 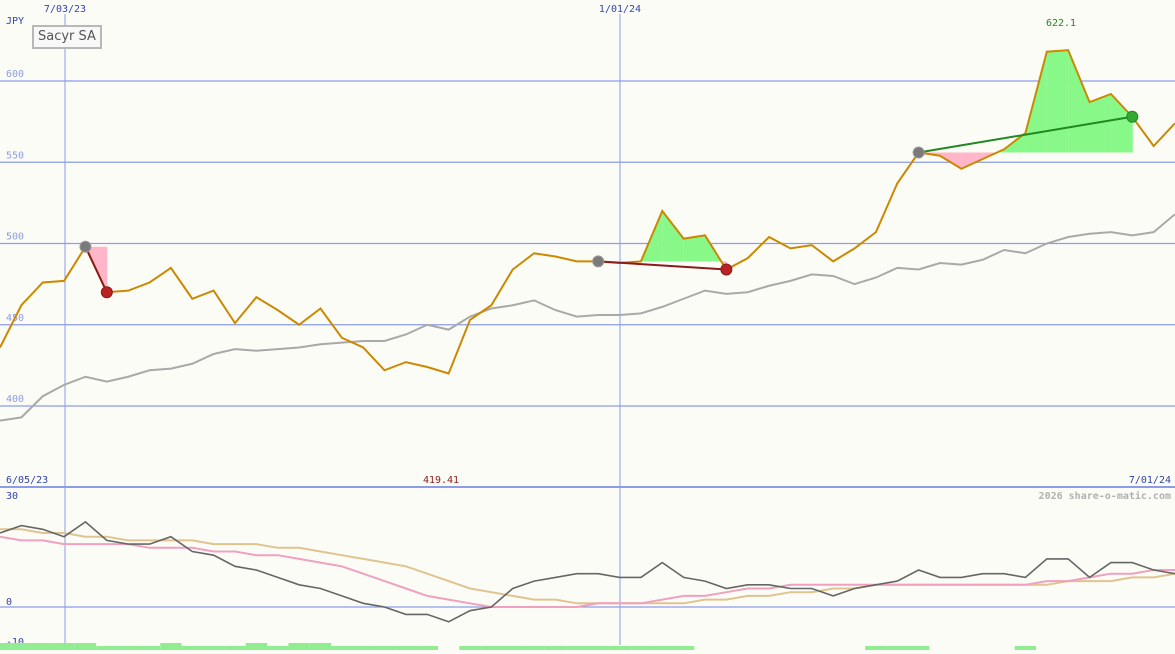 I want to click on main-ytick-label: 600, so click(x=15, y=74).